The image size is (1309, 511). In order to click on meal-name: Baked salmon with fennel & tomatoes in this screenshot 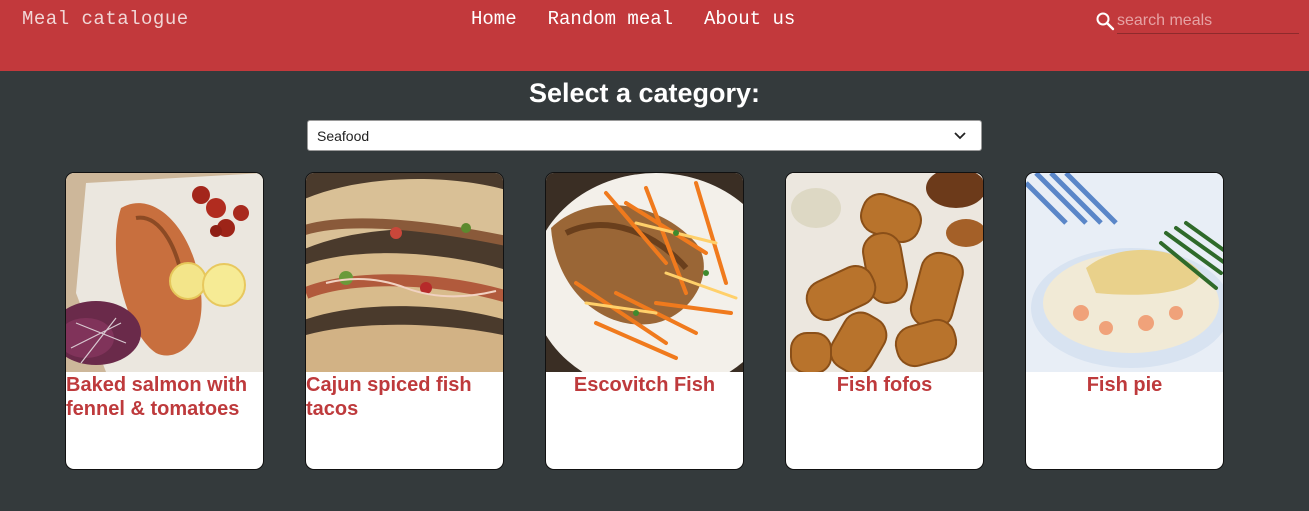, I will do `click(164, 397)`.